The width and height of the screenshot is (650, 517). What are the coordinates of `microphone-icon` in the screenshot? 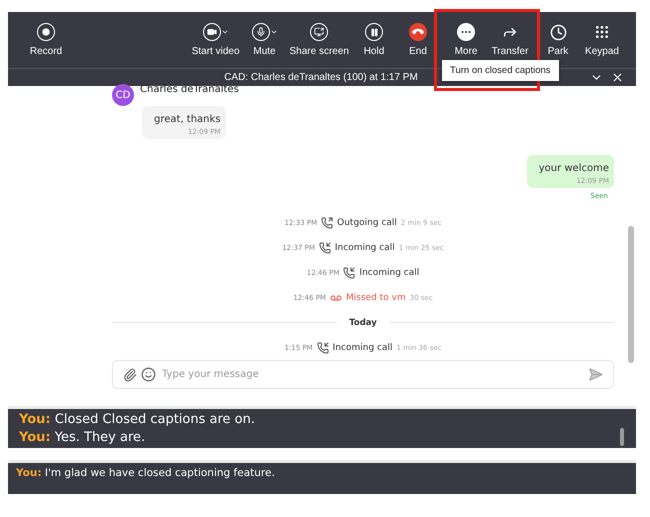 It's located at (261, 32).